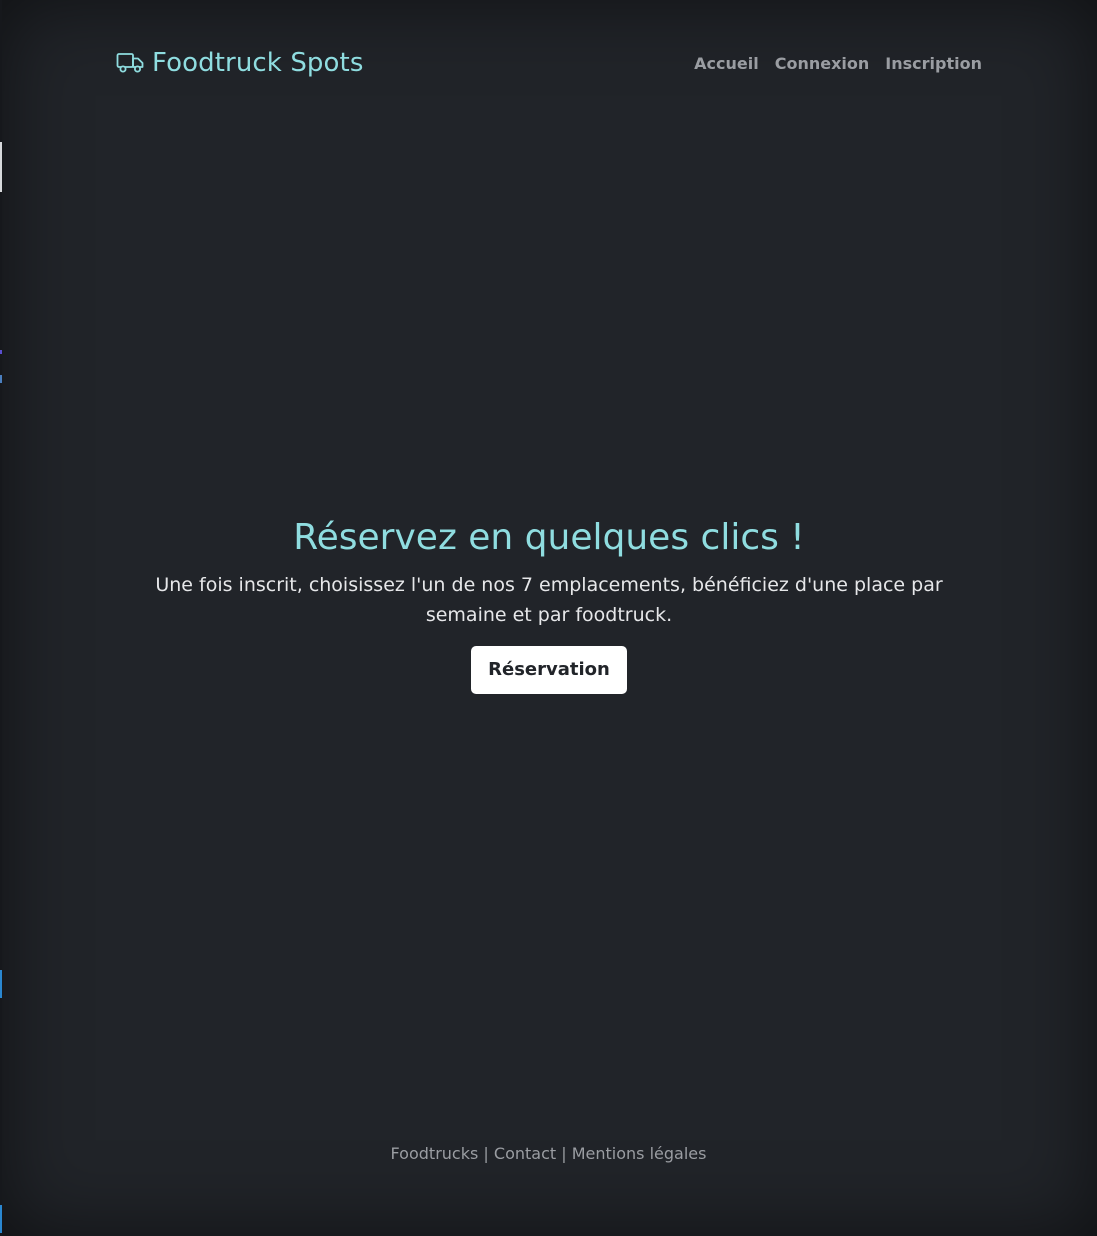 Image resolution: width=1097 pixels, height=1236 pixels. Describe the element at coordinates (822, 63) in the screenshot. I see `nav-link-connexion: Connexion` at that location.